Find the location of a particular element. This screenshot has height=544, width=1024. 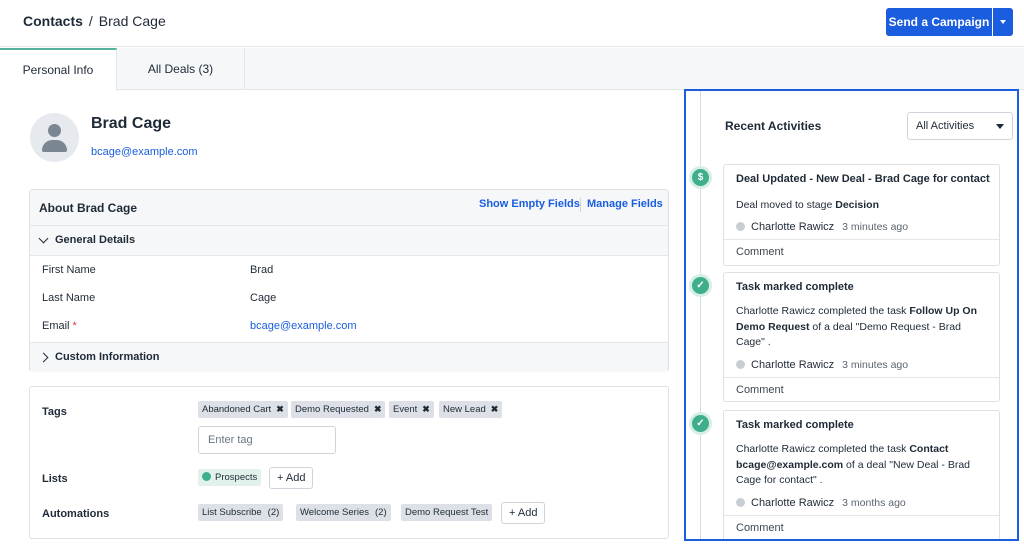

tag-chip-label: Abandoned Cart is located at coordinates (237, 409).